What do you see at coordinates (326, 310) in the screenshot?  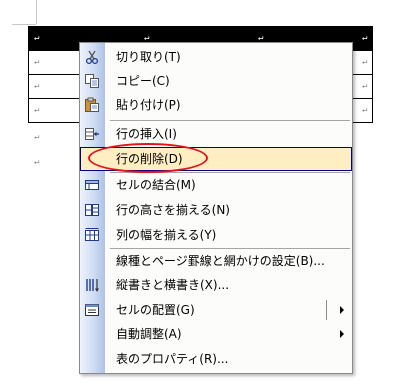 I see `submenu-separator` at bounding box center [326, 310].